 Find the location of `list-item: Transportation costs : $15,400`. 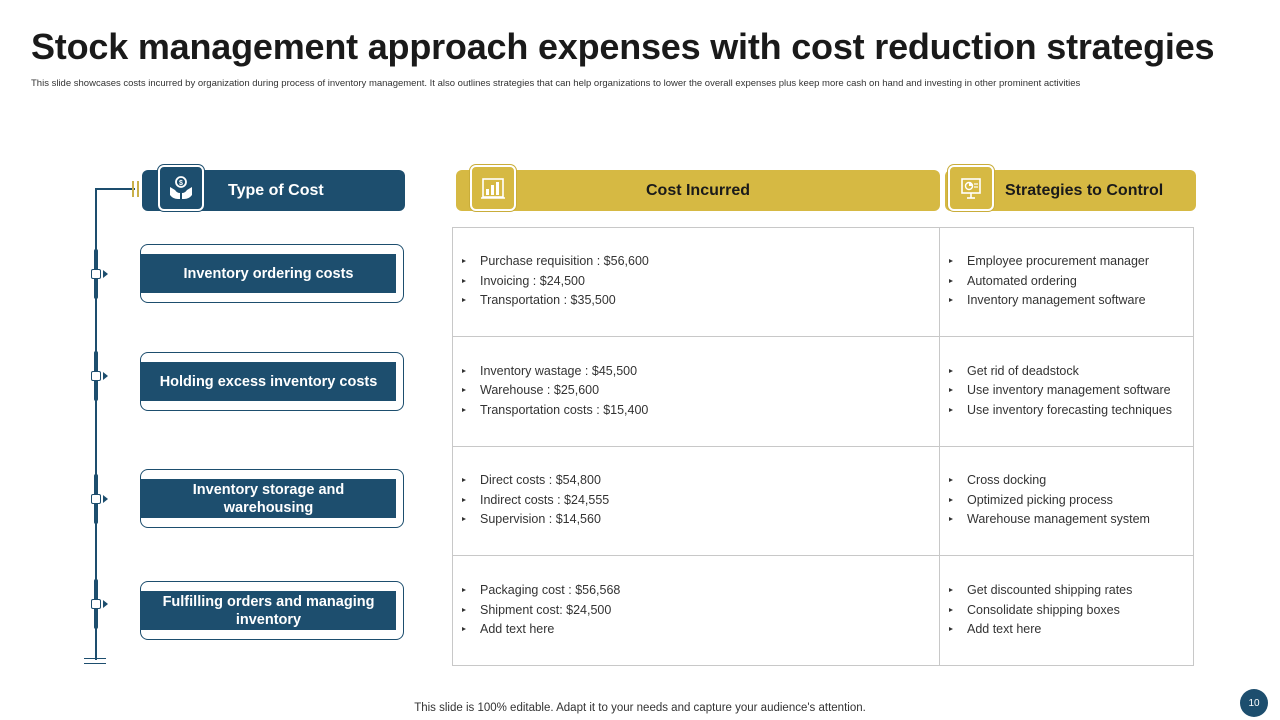

list-item: Transportation costs : $15,400 is located at coordinates (550, 411).